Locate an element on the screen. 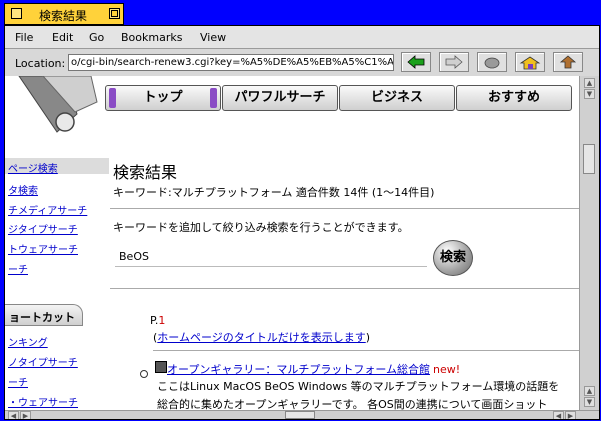 This screenshot has height=421, width=601. stop-icon is located at coordinates (492, 63).